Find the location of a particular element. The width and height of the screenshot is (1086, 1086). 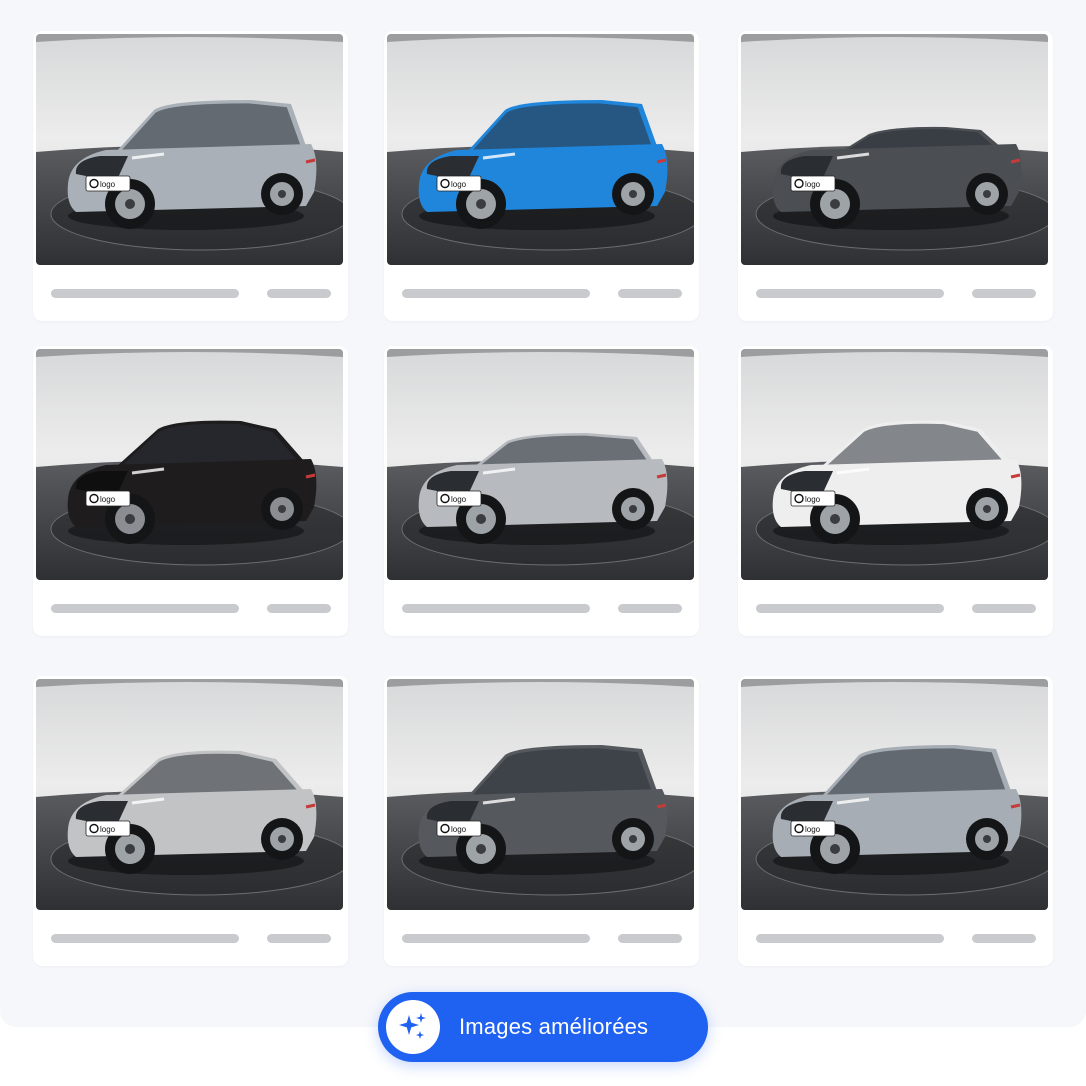

enhanced-images-button: Images améliorées is located at coordinates (543, 1027).